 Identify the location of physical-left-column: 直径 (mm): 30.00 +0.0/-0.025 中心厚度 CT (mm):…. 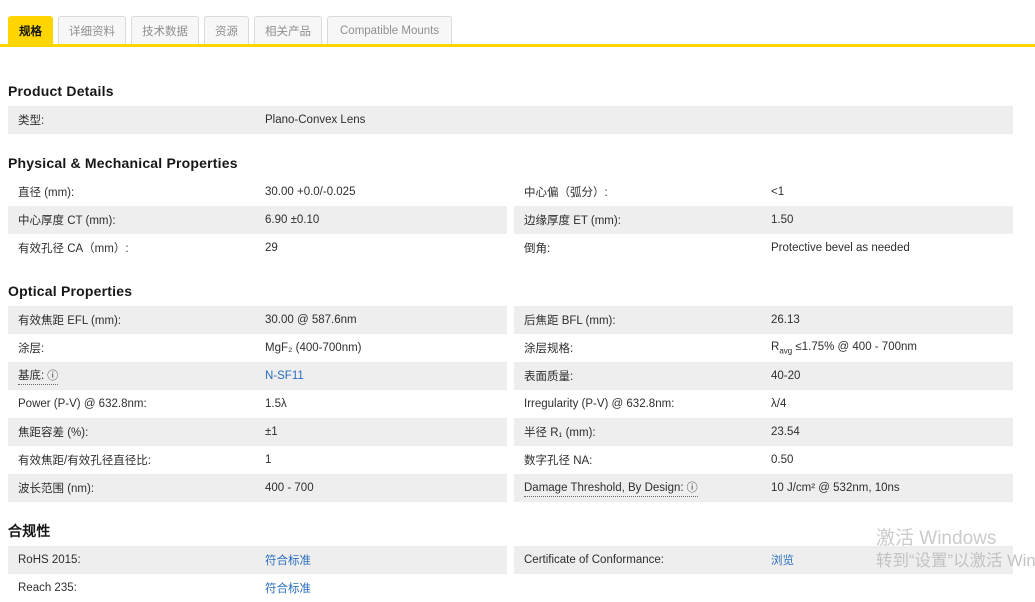
(257, 220).